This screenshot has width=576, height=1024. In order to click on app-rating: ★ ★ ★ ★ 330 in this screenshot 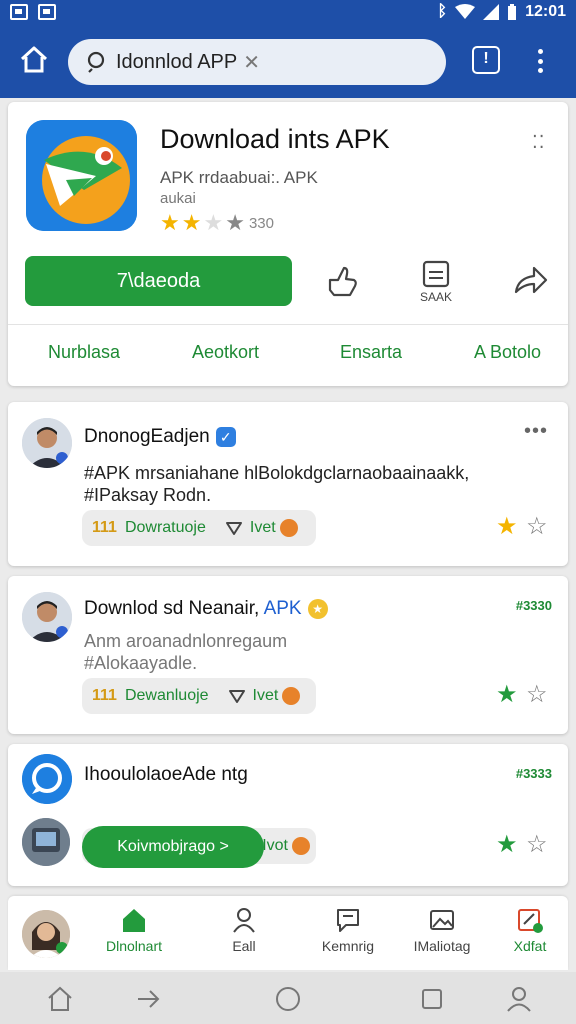, I will do `click(217, 223)`.